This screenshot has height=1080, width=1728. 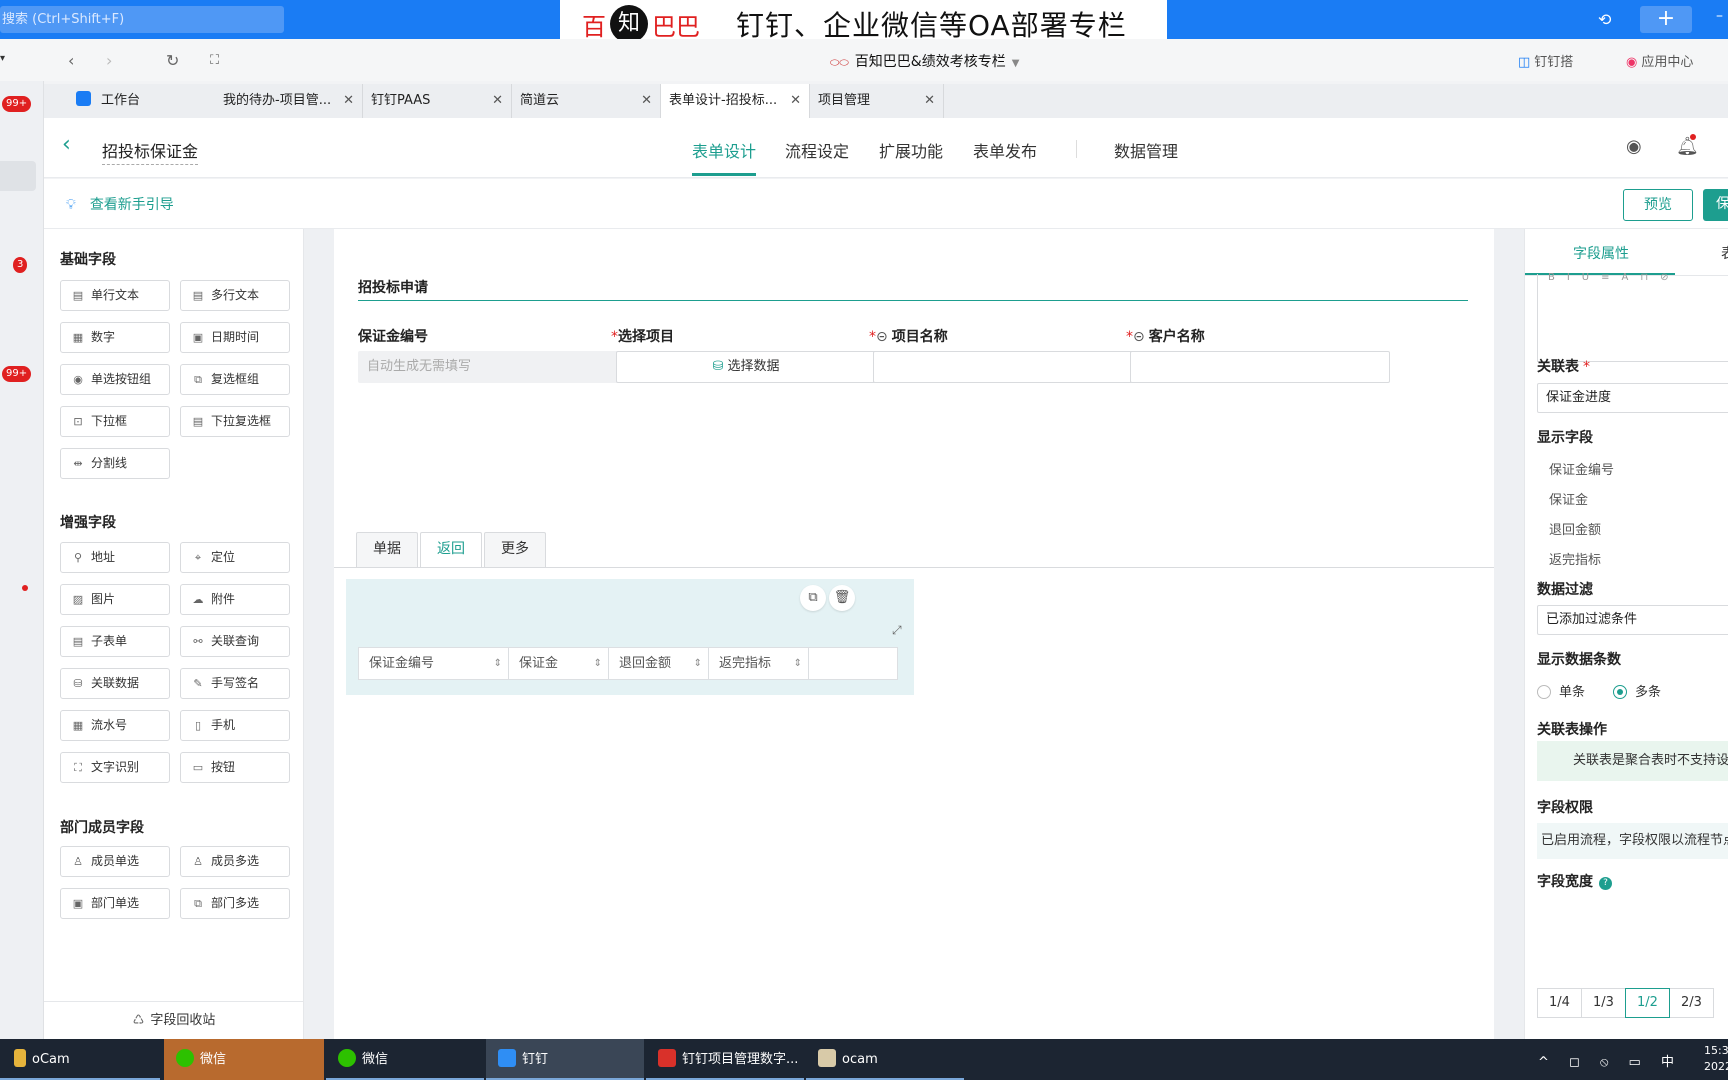 I want to click on back-icon: ‹, so click(x=66, y=144).